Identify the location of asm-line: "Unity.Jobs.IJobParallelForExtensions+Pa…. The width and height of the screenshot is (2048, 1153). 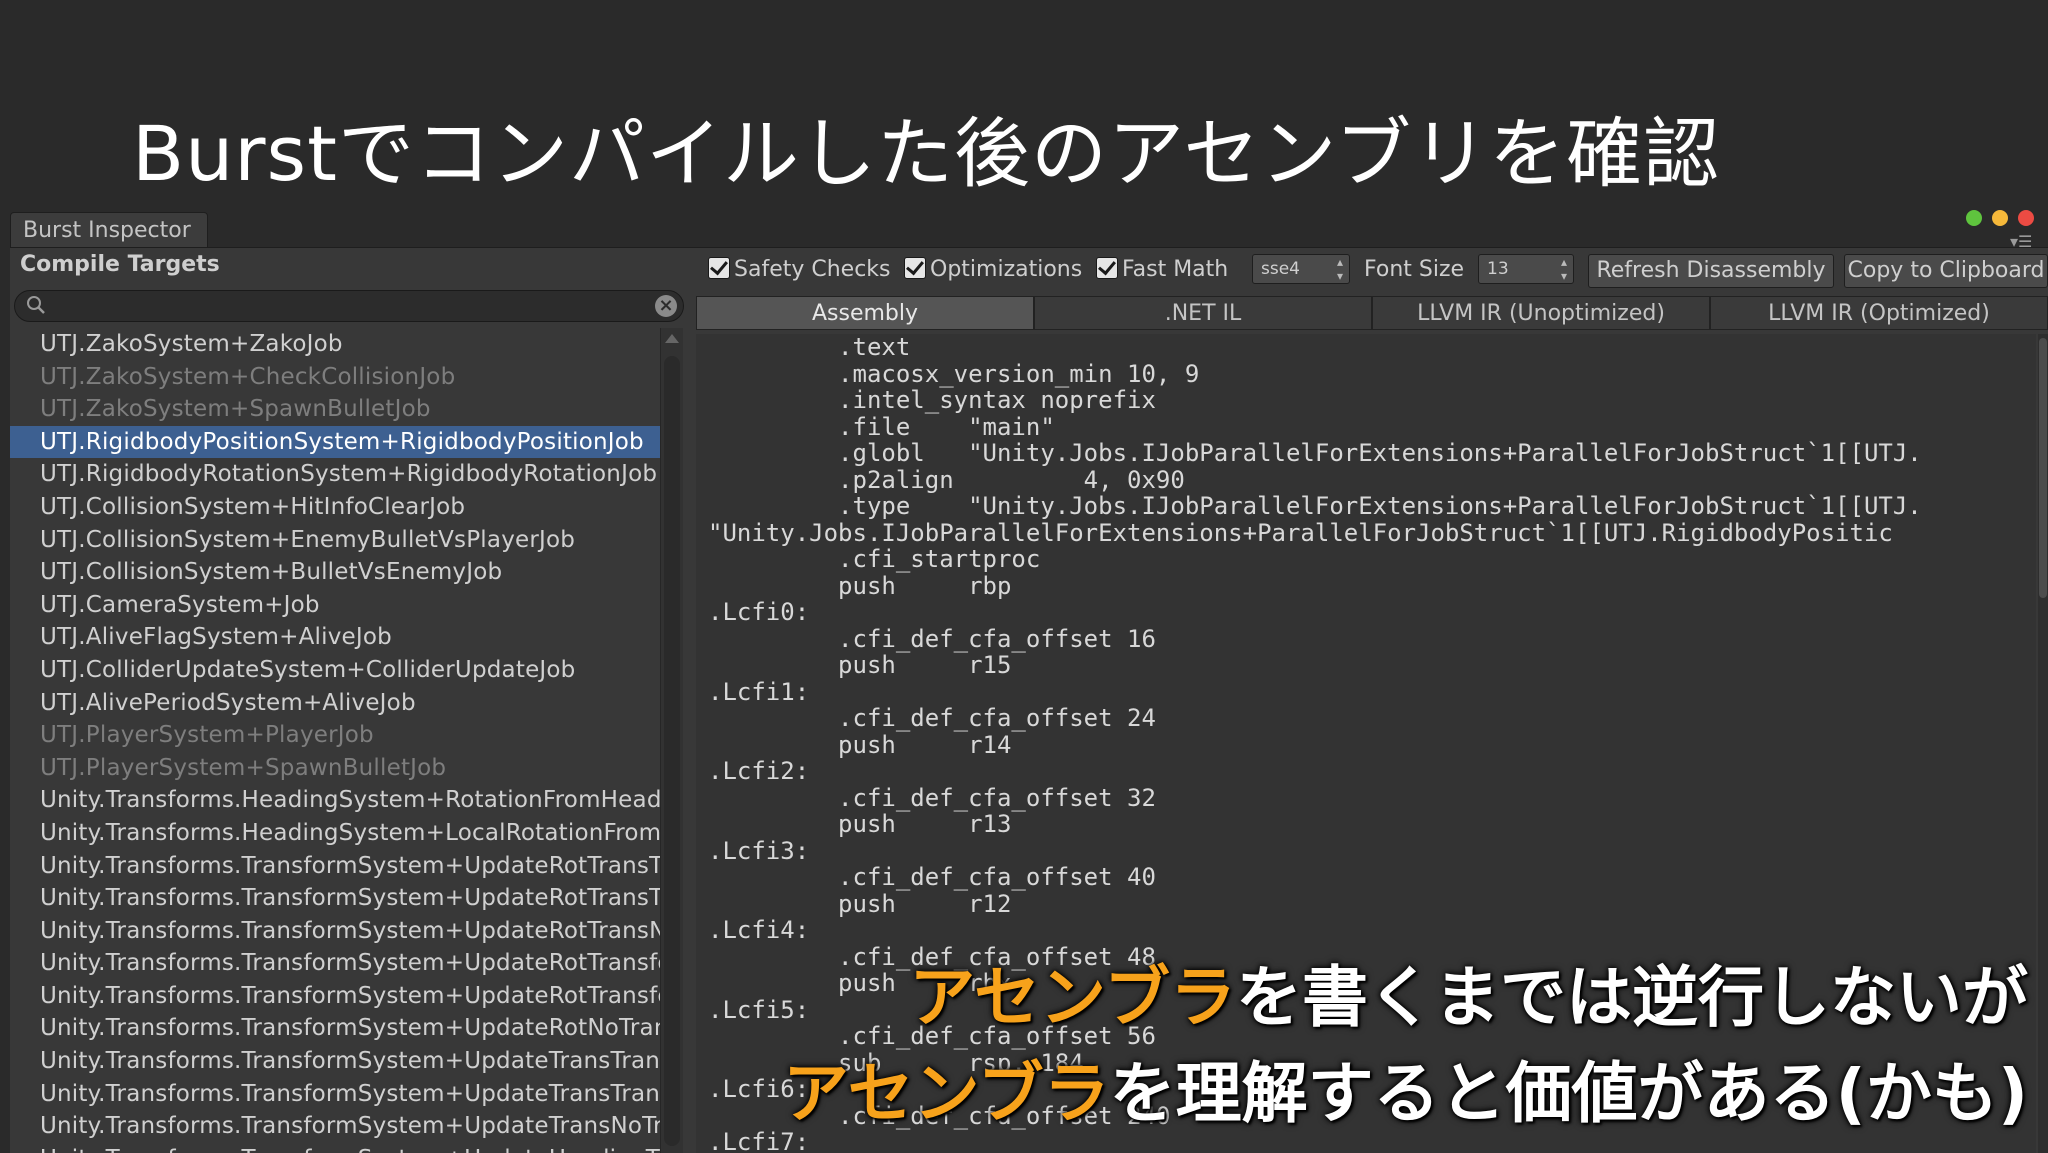
(1300, 532).